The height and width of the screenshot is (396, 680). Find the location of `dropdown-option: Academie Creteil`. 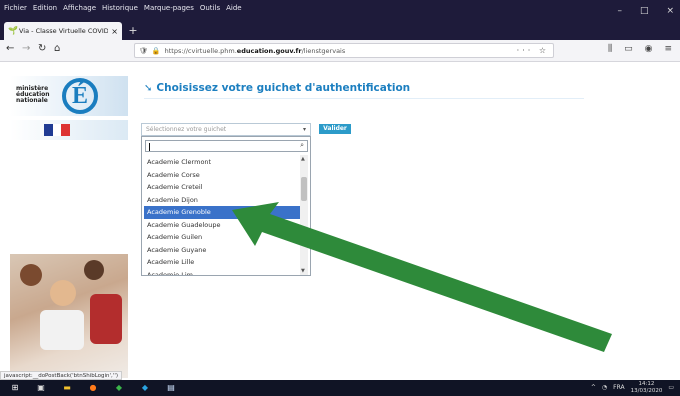

dropdown-option: Academie Creteil is located at coordinates (222, 187).